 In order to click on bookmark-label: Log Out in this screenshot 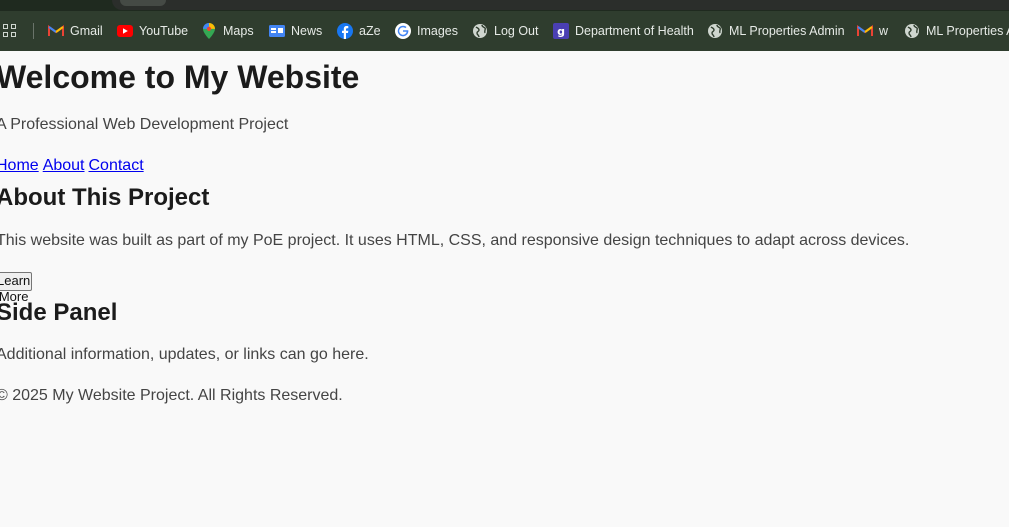, I will do `click(516, 31)`.